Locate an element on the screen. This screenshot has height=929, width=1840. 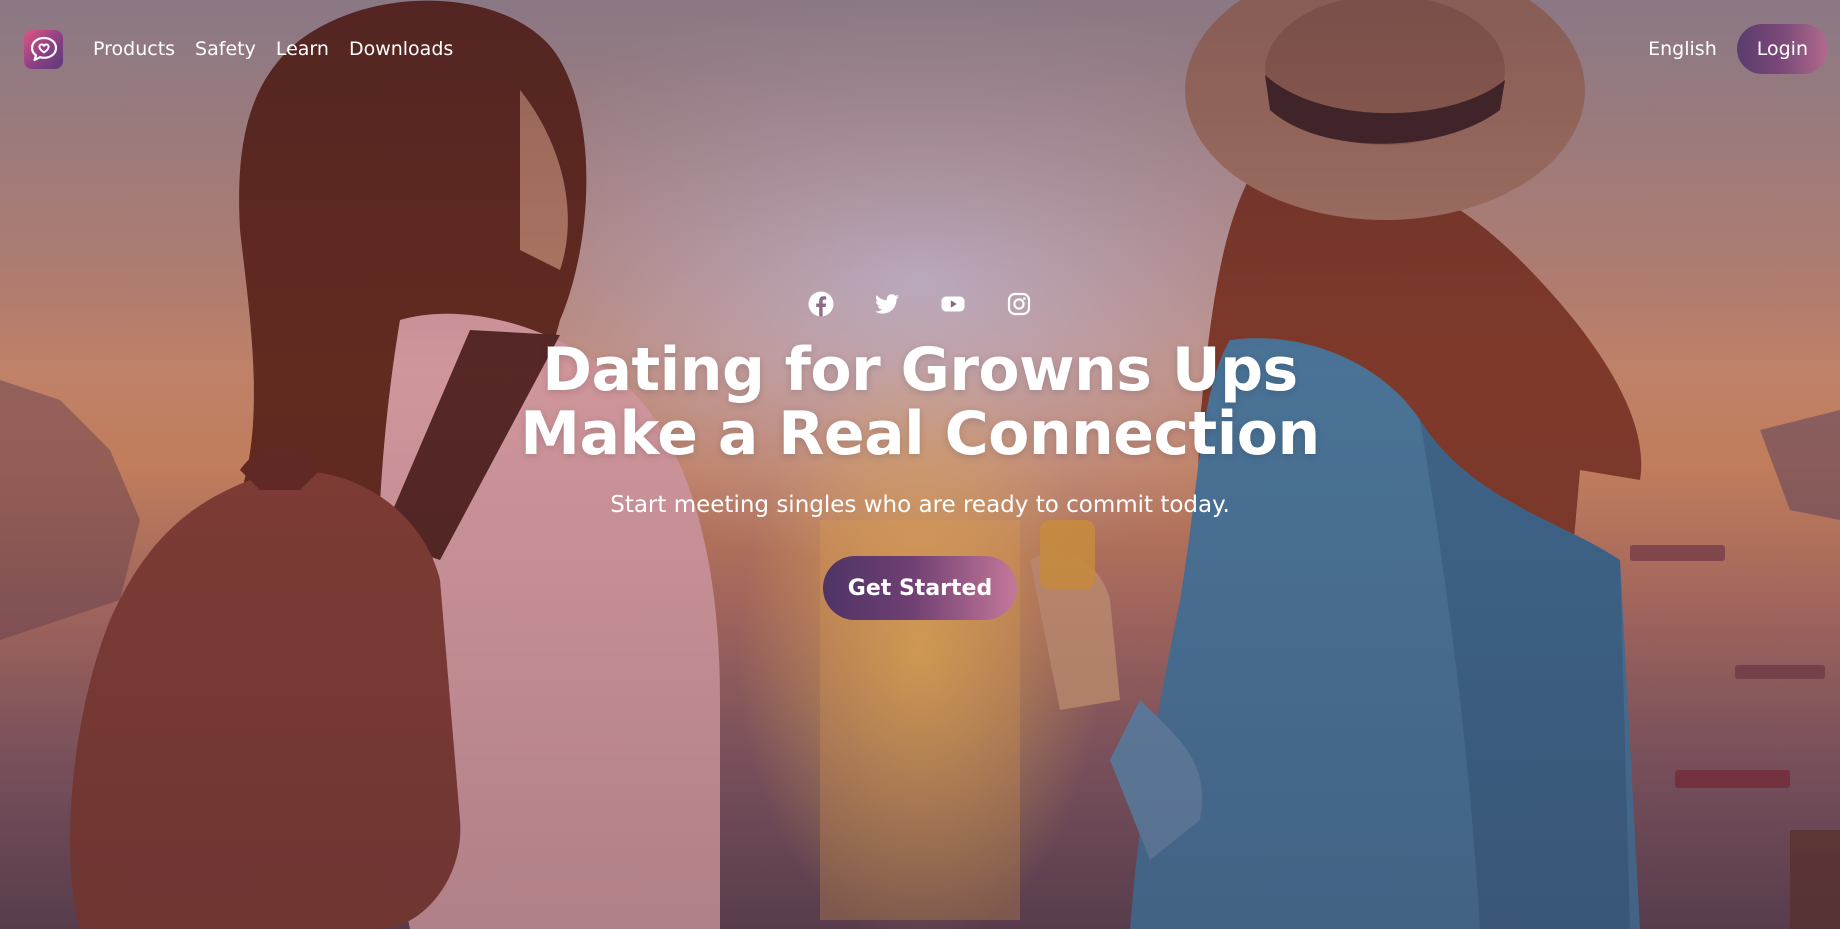
get-started-button: Get Started is located at coordinates (920, 588).